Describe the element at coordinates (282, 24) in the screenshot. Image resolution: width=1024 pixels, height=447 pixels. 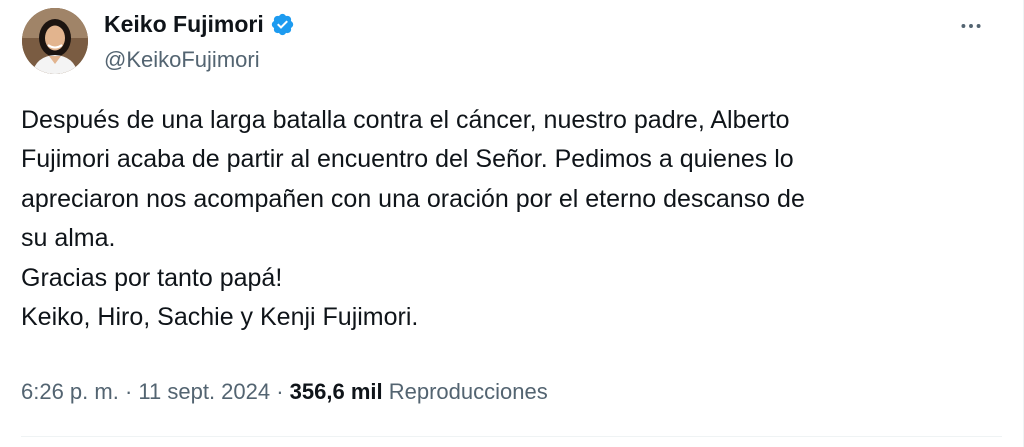
I see `verified-badge-icon` at that location.